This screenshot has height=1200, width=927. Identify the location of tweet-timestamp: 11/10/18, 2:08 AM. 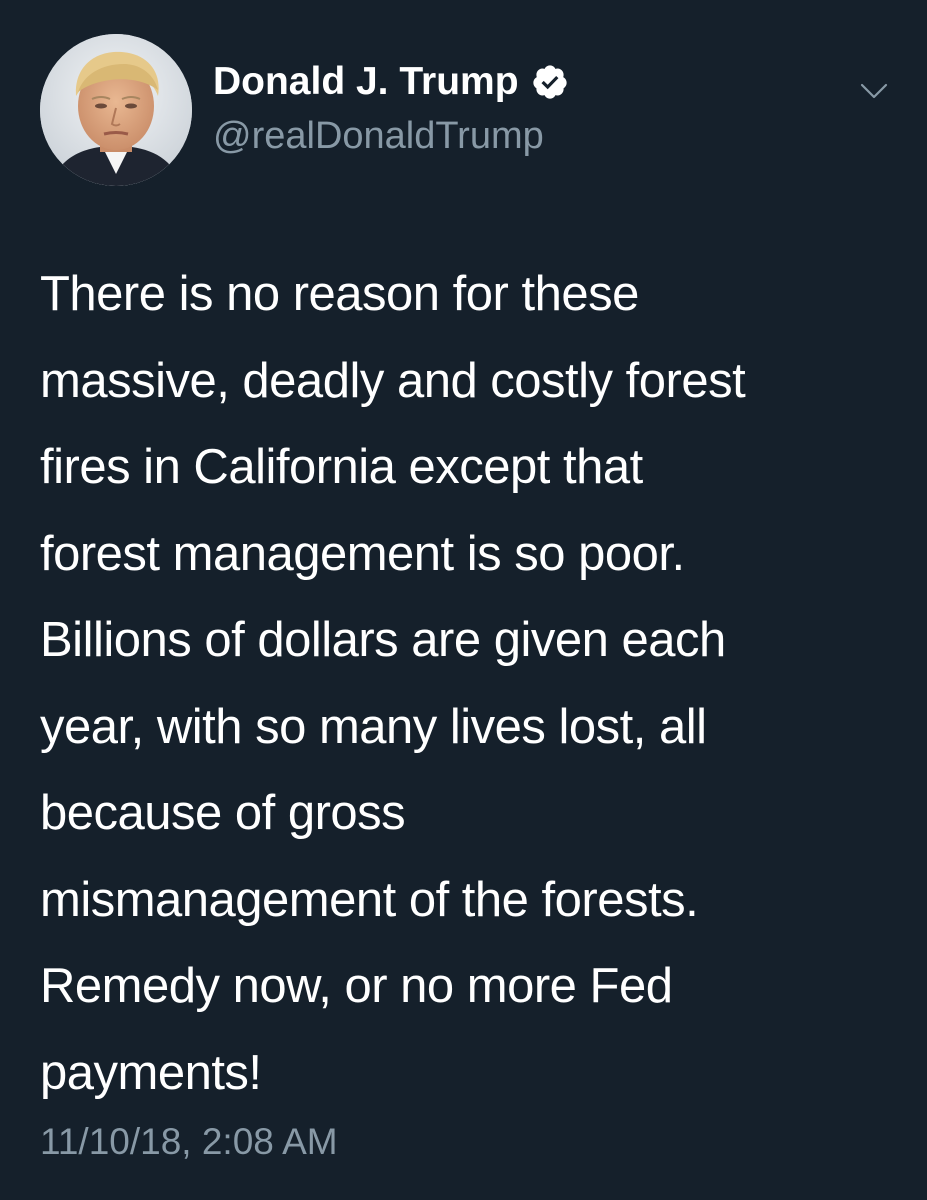
(189, 1142).